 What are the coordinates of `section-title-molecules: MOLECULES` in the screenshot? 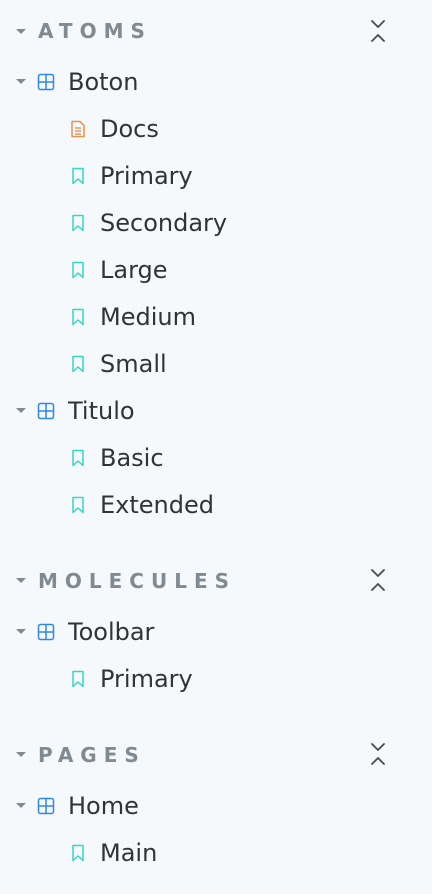 It's located at (137, 581).